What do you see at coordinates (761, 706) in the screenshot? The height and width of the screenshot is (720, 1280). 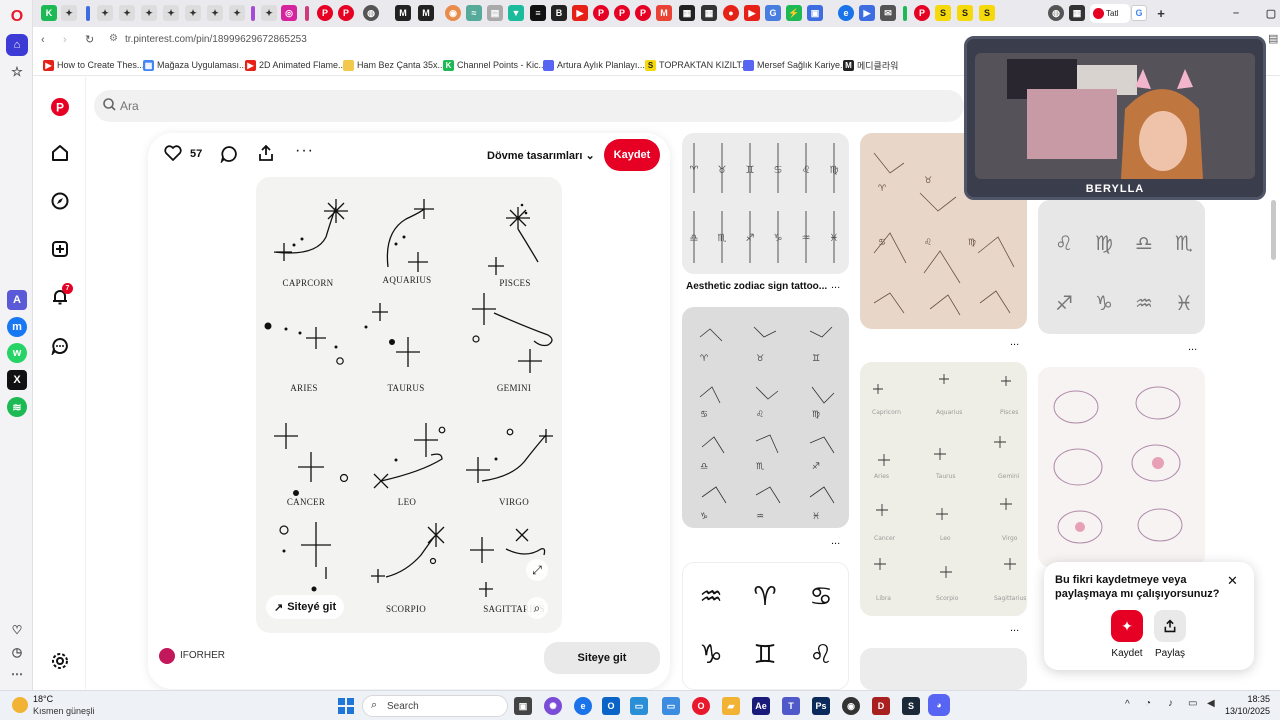 I see `after-effects-icon: Ae` at bounding box center [761, 706].